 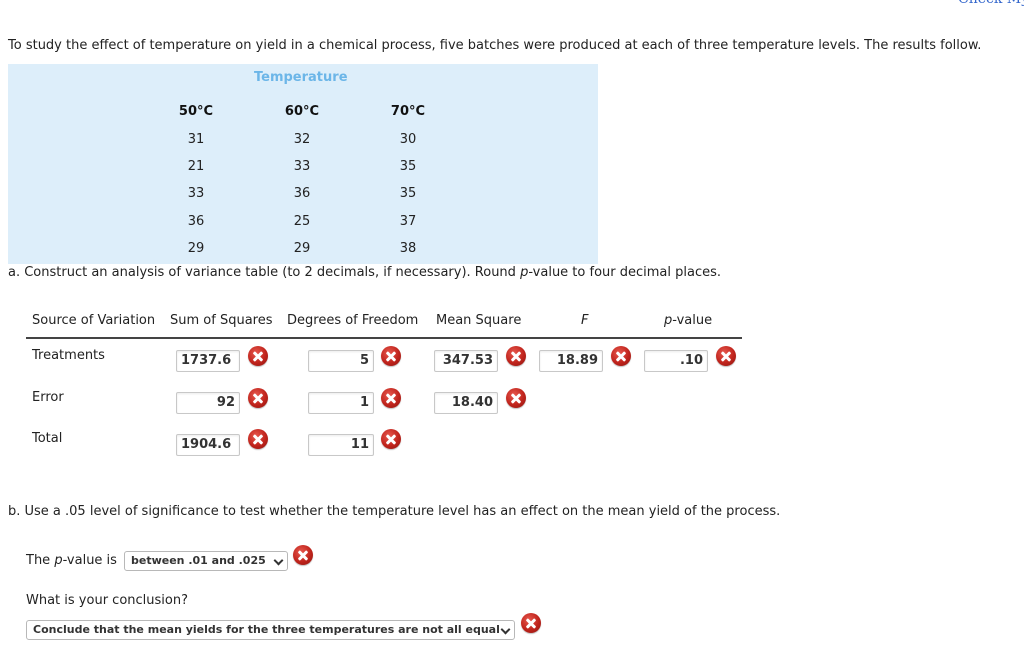 I want to click on data-cell: 32, so click(x=302, y=139).